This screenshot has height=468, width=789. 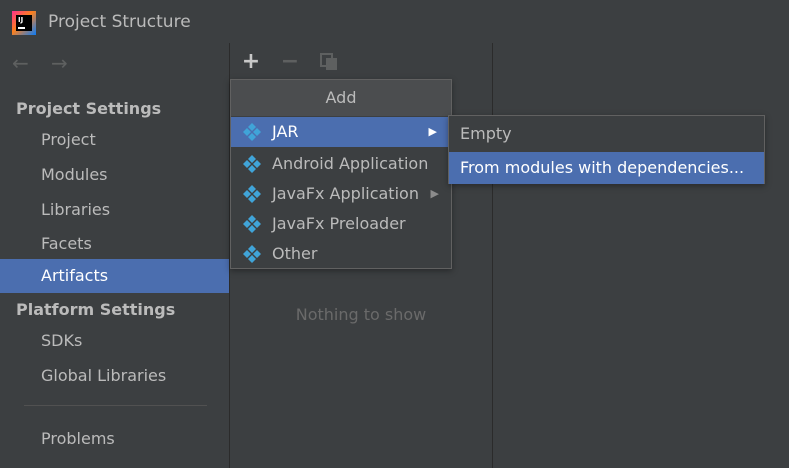 What do you see at coordinates (350, 163) in the screenshot?
I see `menu-item-label: Android Application` at bounding box center [350, 163].